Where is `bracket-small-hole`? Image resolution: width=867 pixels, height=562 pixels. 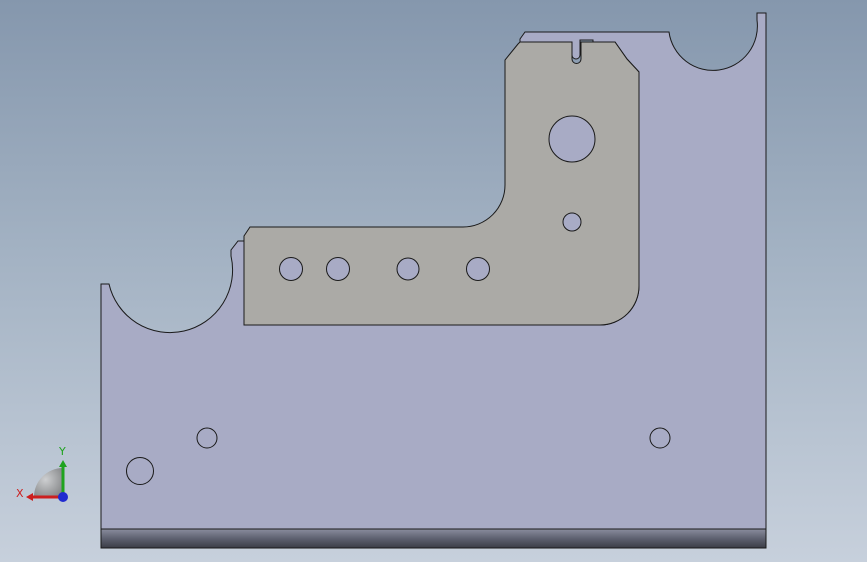 bracket-small-hole is located at coordinates (572, 222).